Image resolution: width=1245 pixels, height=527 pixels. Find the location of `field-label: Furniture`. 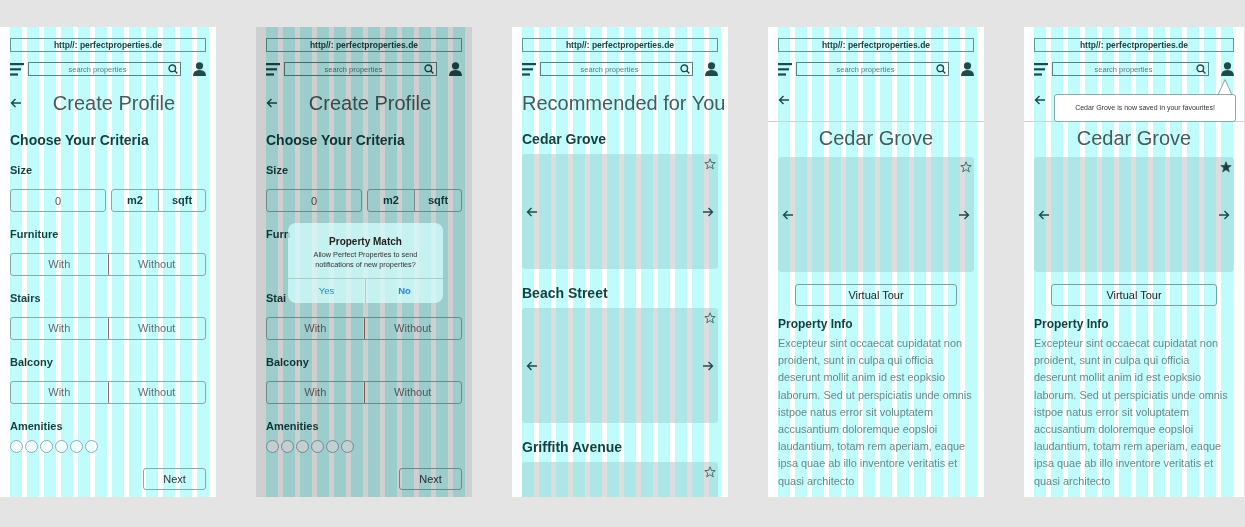

field-label: Furniture is located at coordinates (35, 234).